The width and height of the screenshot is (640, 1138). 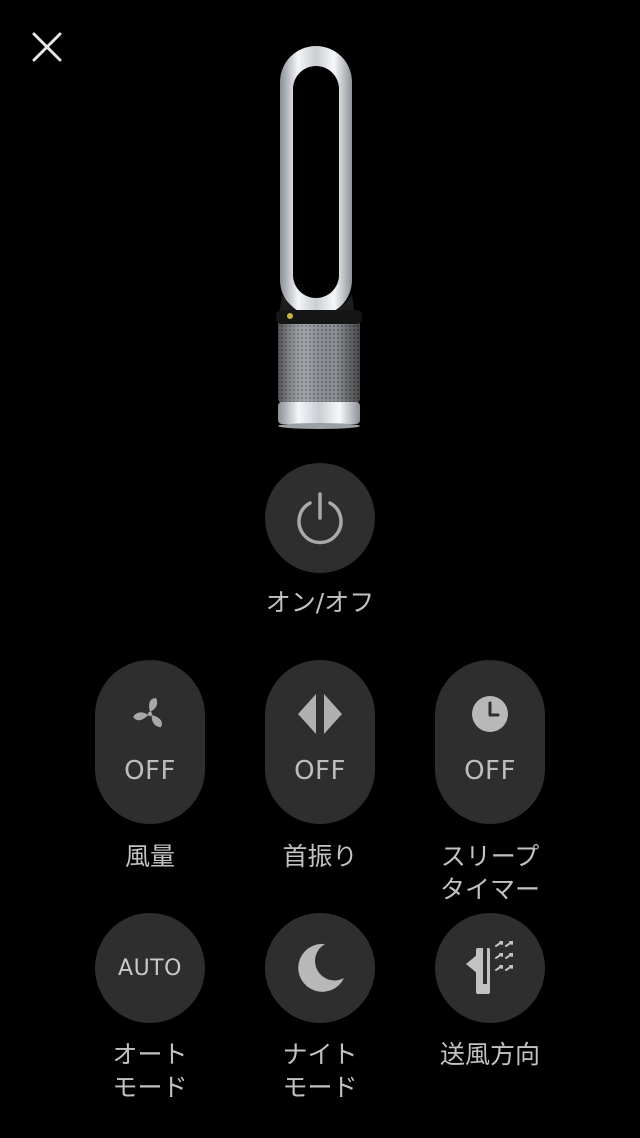 What do you see at coordinates (320, 714) in the screenshot?
I see `oscillation-icon` at bounding box center [320, 714].